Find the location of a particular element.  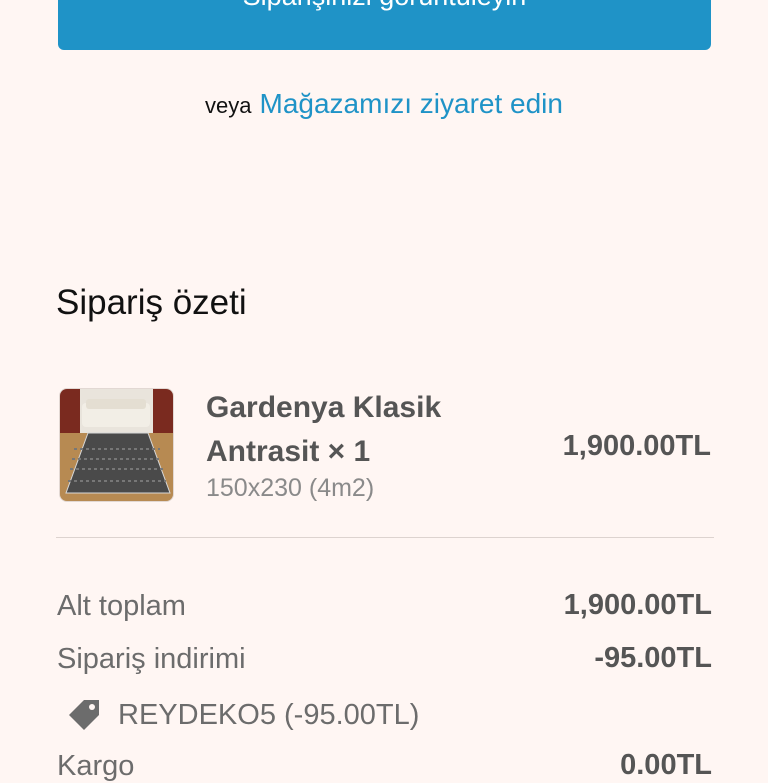

product-price: 1,900.00TL is located at coordinates (636, 446).